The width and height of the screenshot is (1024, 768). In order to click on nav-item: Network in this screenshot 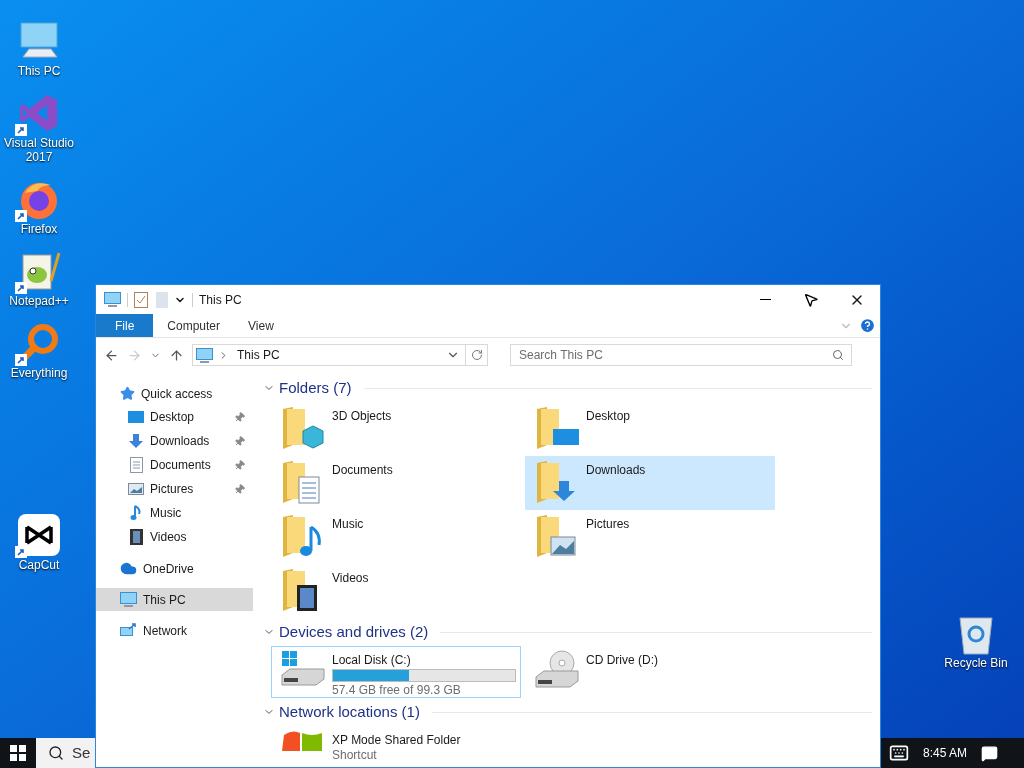, I will do `click(174, 630)`.